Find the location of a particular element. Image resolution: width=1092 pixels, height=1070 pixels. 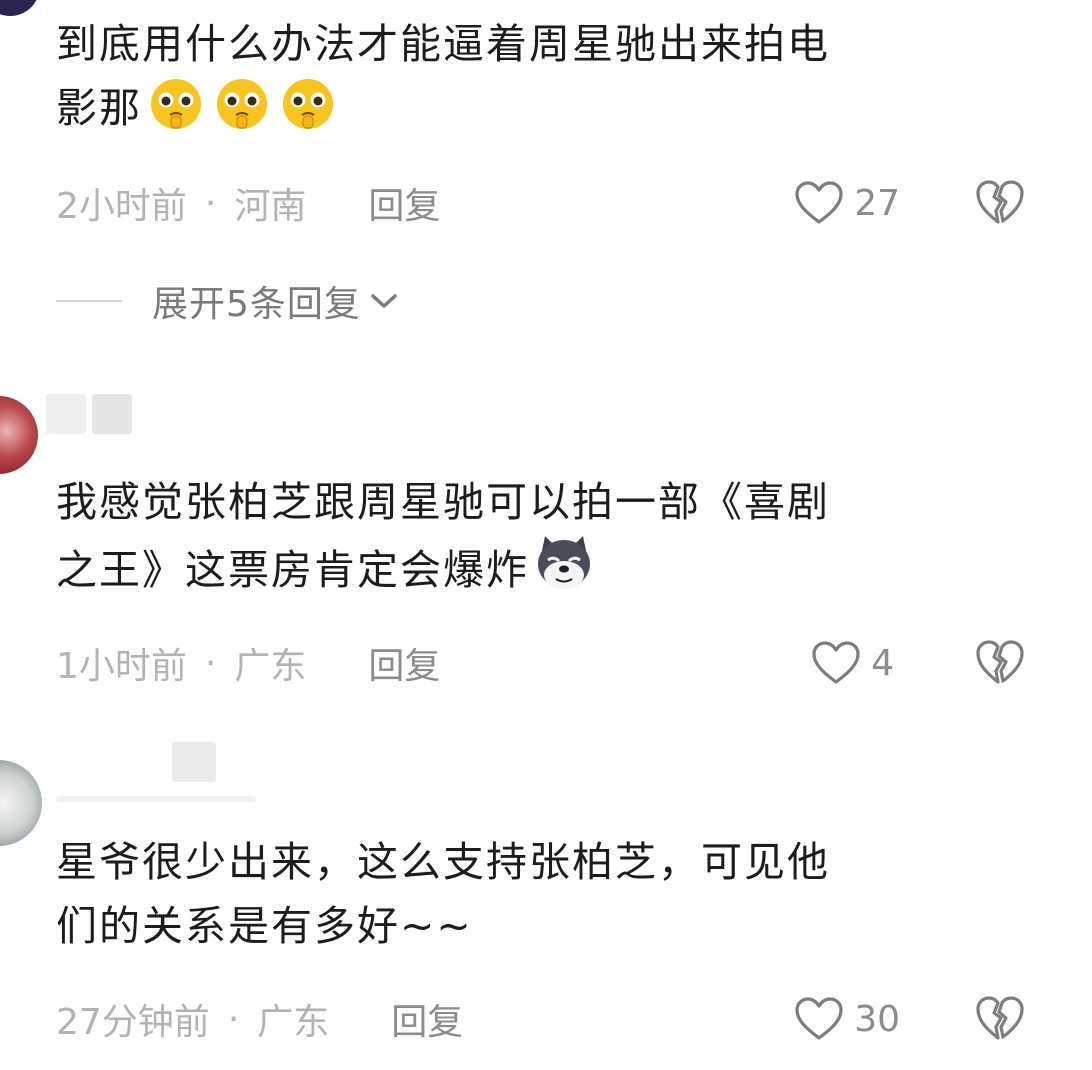

comment-text-line: 影那 is located at coordinates (99, 108).